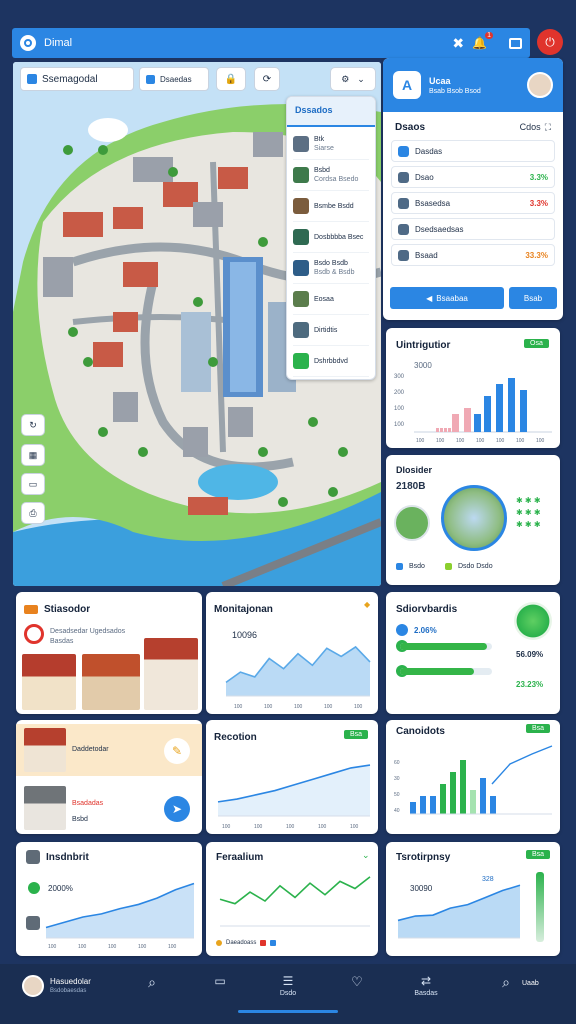  Describe the element at coordinates (33, 484) in the screenshot. I see `map-chat-button: ▭` at that location.